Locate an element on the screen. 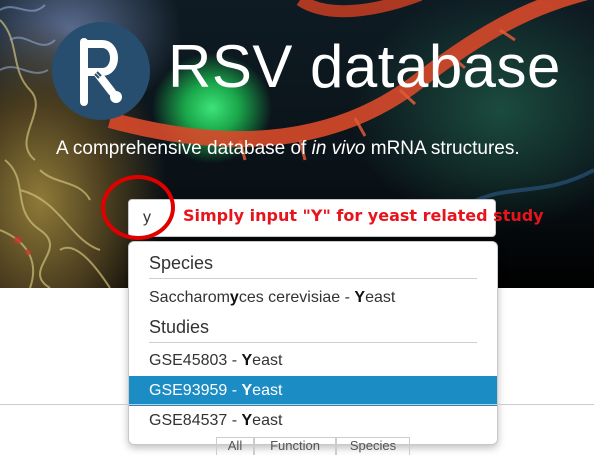 Image resolution: width=594 pixels, height=455 pixels. subtitle-italic: in vivo is located at coordinates (338, 148).